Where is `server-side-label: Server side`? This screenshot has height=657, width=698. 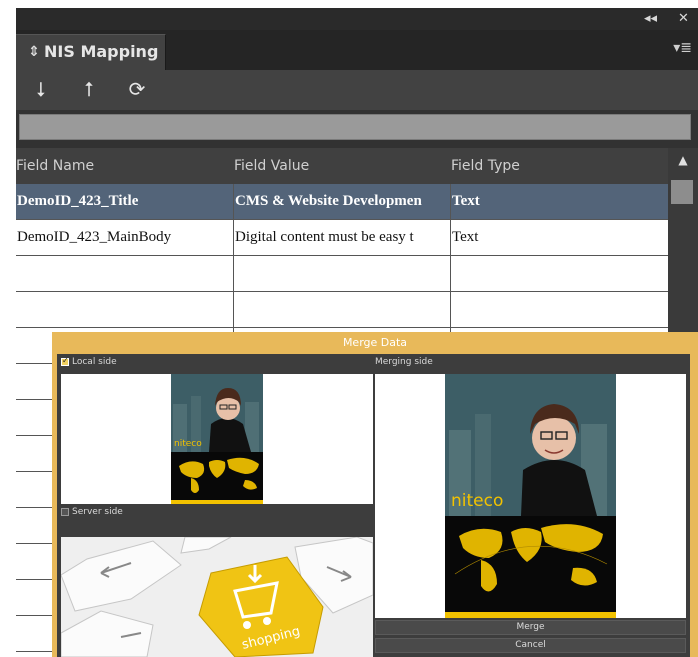 server-side-label: Server side is located at coordinates (97, 512).